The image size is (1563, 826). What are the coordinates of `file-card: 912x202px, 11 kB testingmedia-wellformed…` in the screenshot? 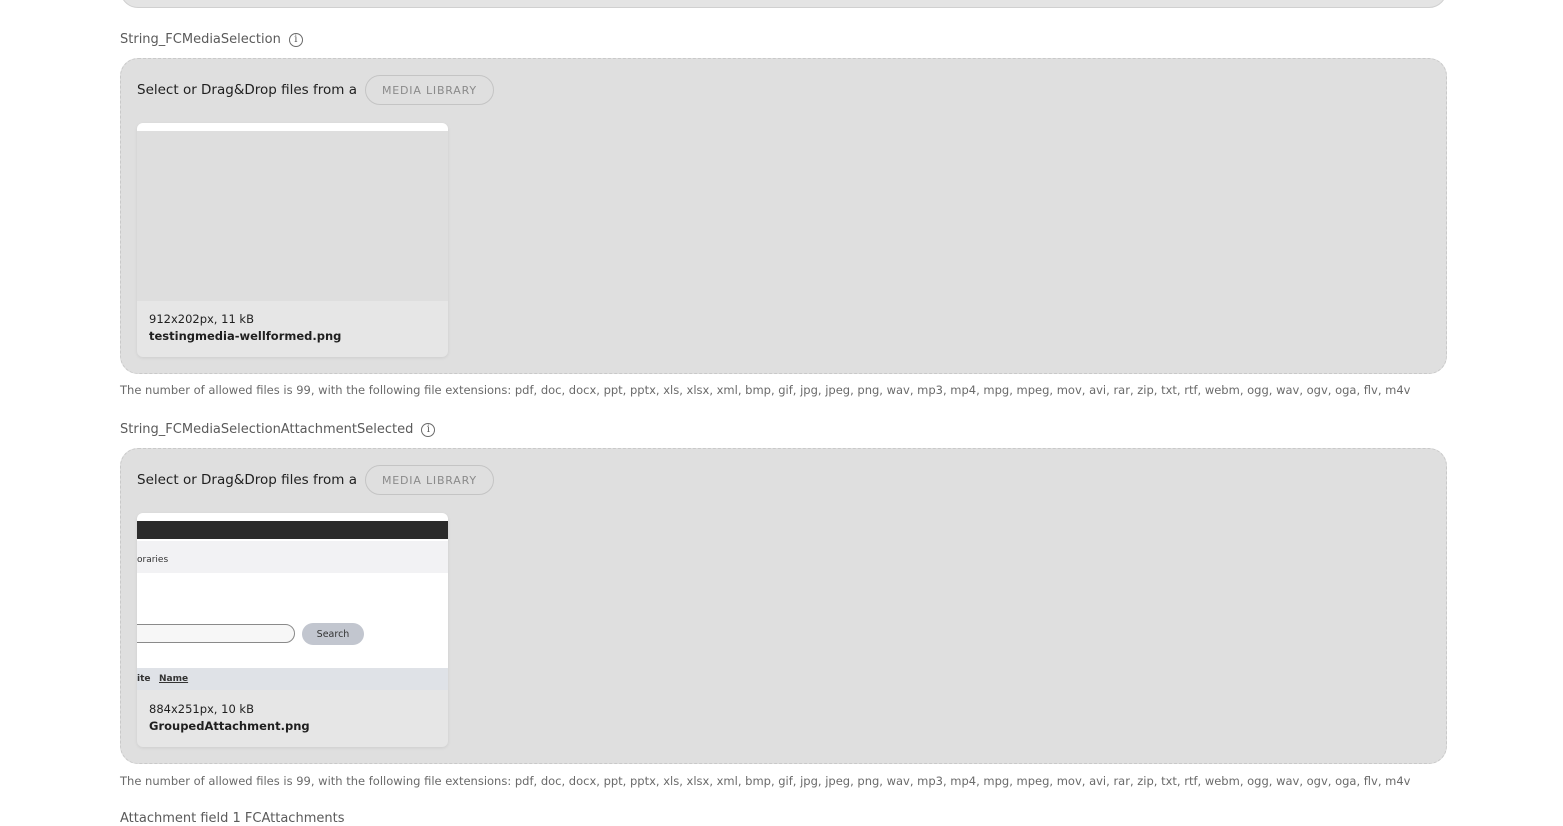 It's located at (292, 240).